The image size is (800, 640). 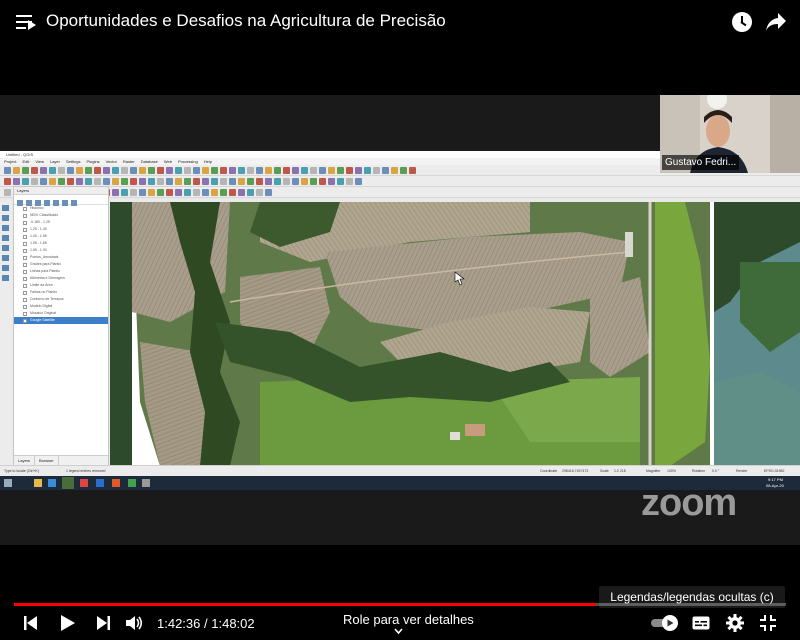 What do you see at coordinates (134, 623) in the screenshot?
I see `volume-icon` at bounding box center [134, 623].